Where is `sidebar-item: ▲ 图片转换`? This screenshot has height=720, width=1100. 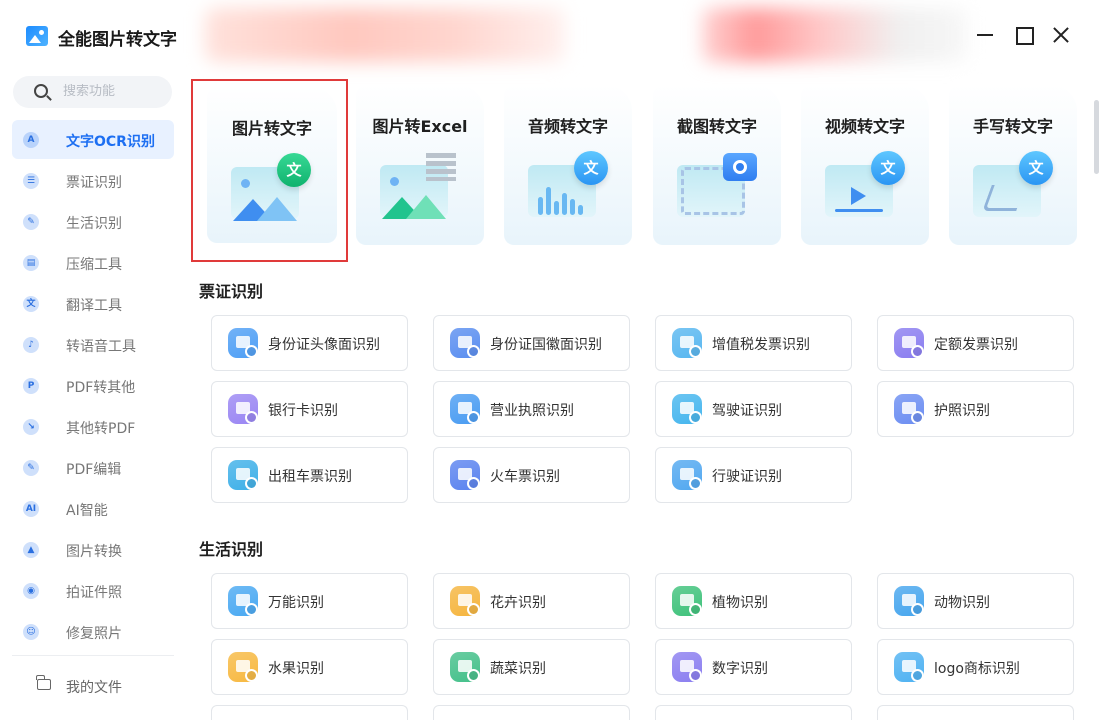
sidebar-item: ▲ 图片转换 is located at coordinates (93, 549).